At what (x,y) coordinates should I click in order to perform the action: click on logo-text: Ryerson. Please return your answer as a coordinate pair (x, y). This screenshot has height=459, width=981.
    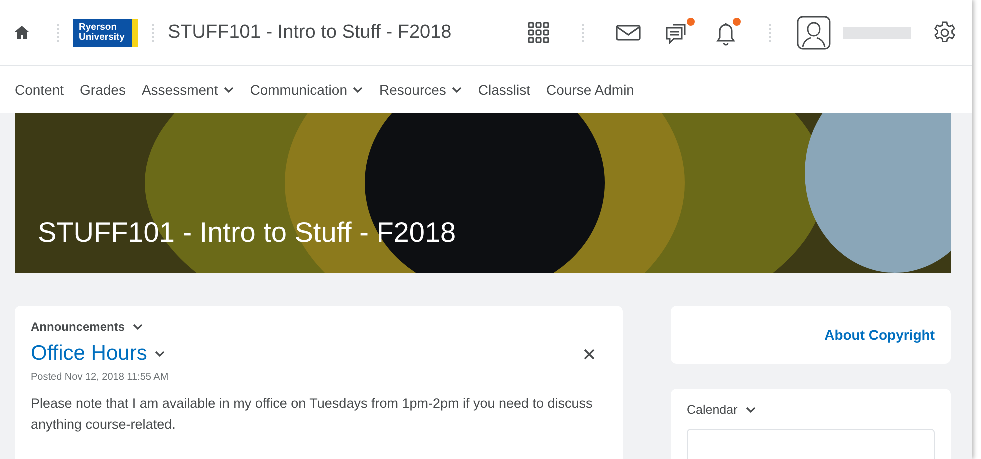
    Looking at the image, I should click on (98, 27).